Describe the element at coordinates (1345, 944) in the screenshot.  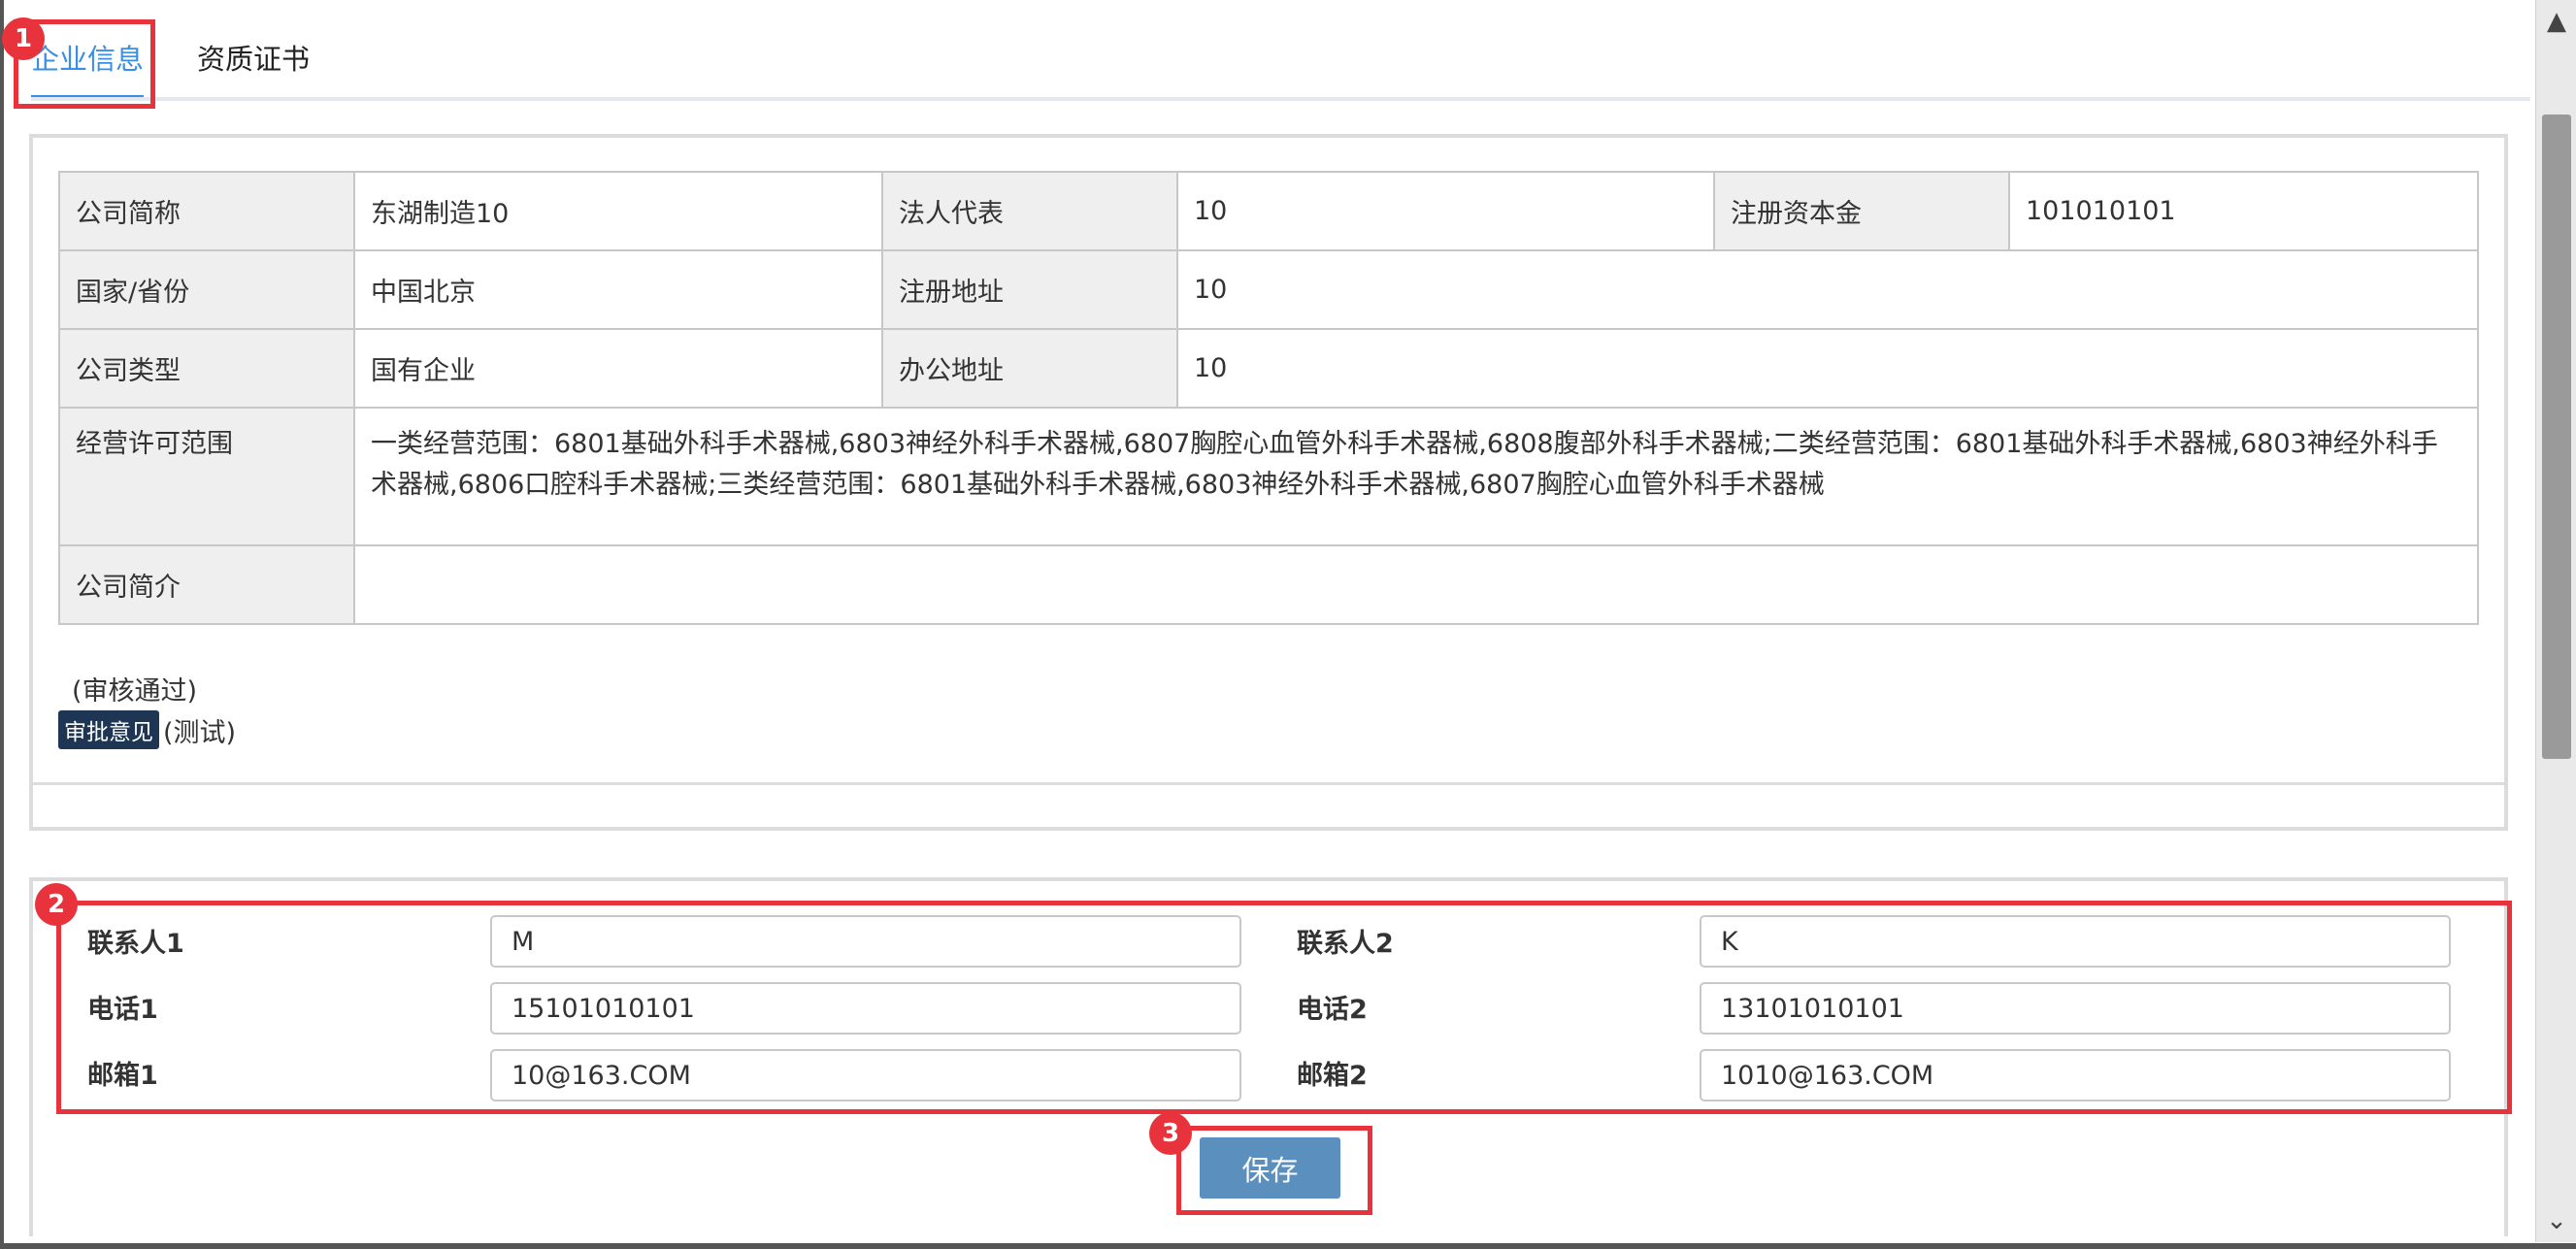
I see `contact2-label: 联系人2` at that location.